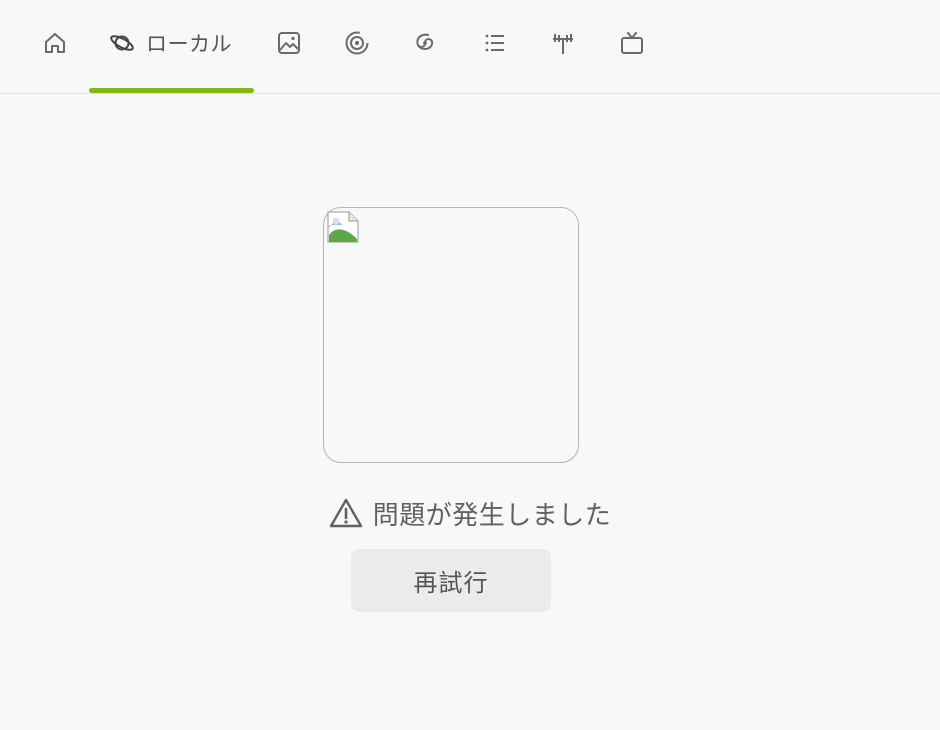 The width and height of the screenshot is (940, 730). Describe the element at coordinates (451, 580) in the screenshot. I see `retry-button: 再試行` at that location.